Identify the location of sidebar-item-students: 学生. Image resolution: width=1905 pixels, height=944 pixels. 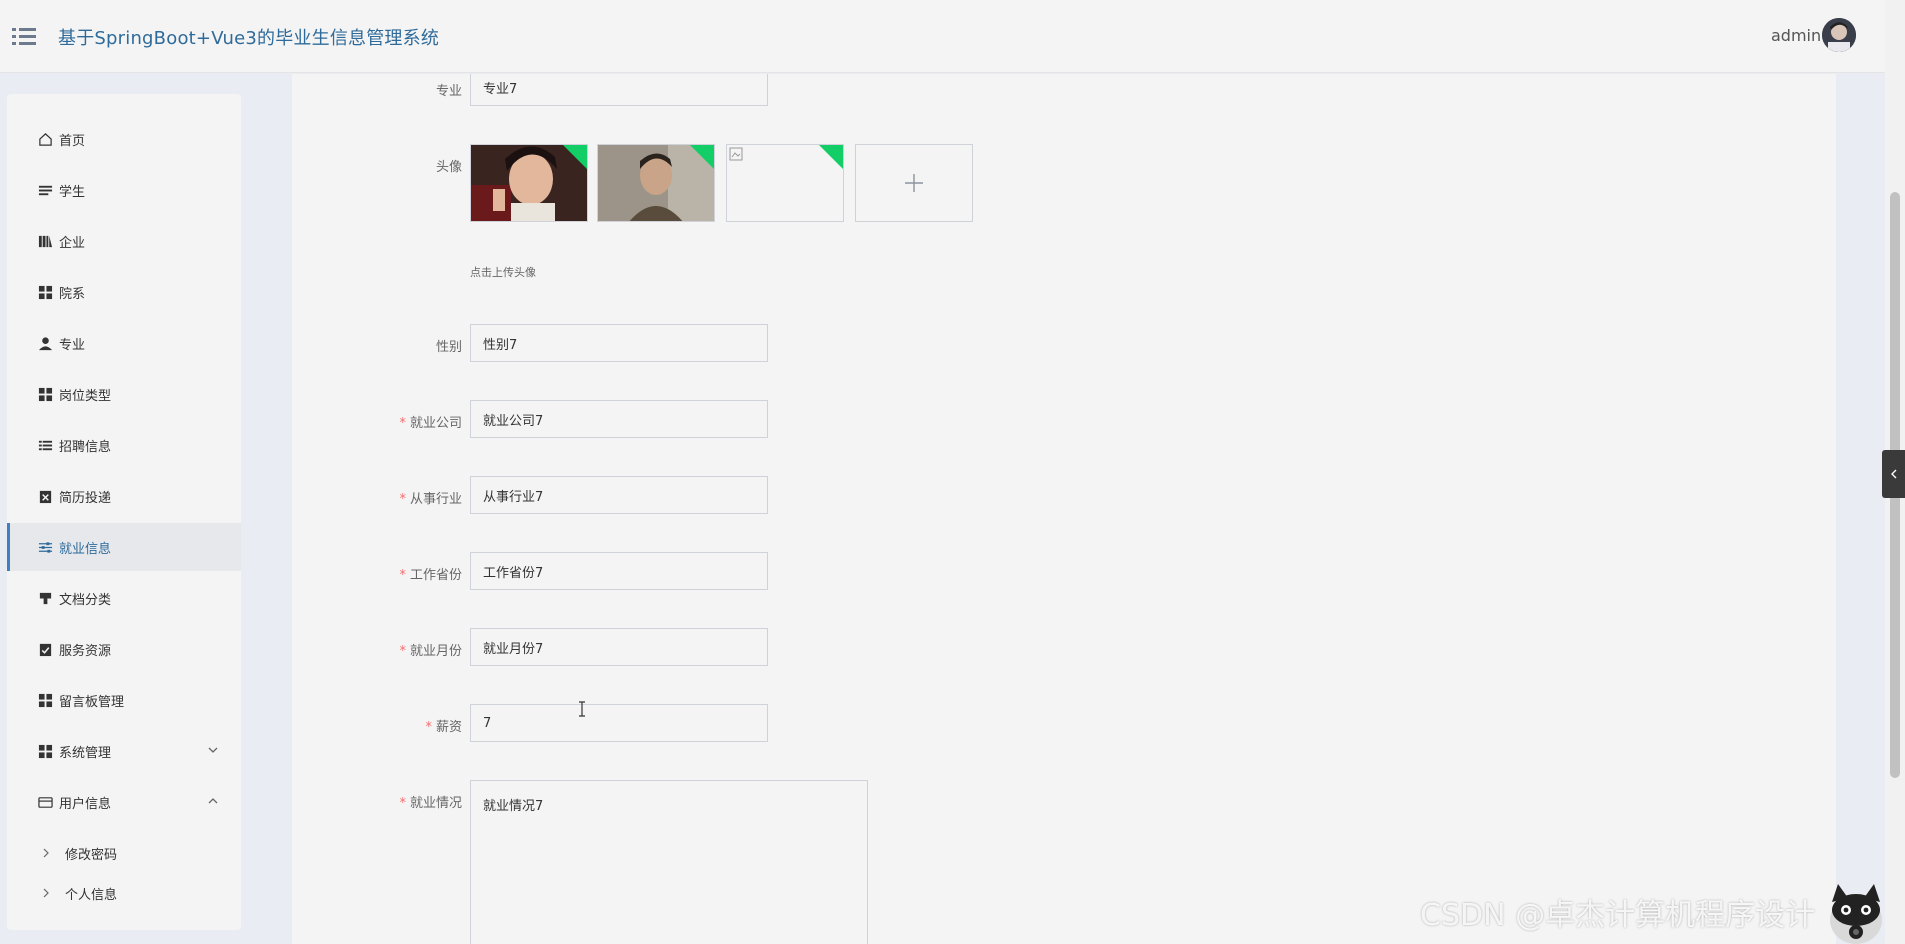
(124, 190).